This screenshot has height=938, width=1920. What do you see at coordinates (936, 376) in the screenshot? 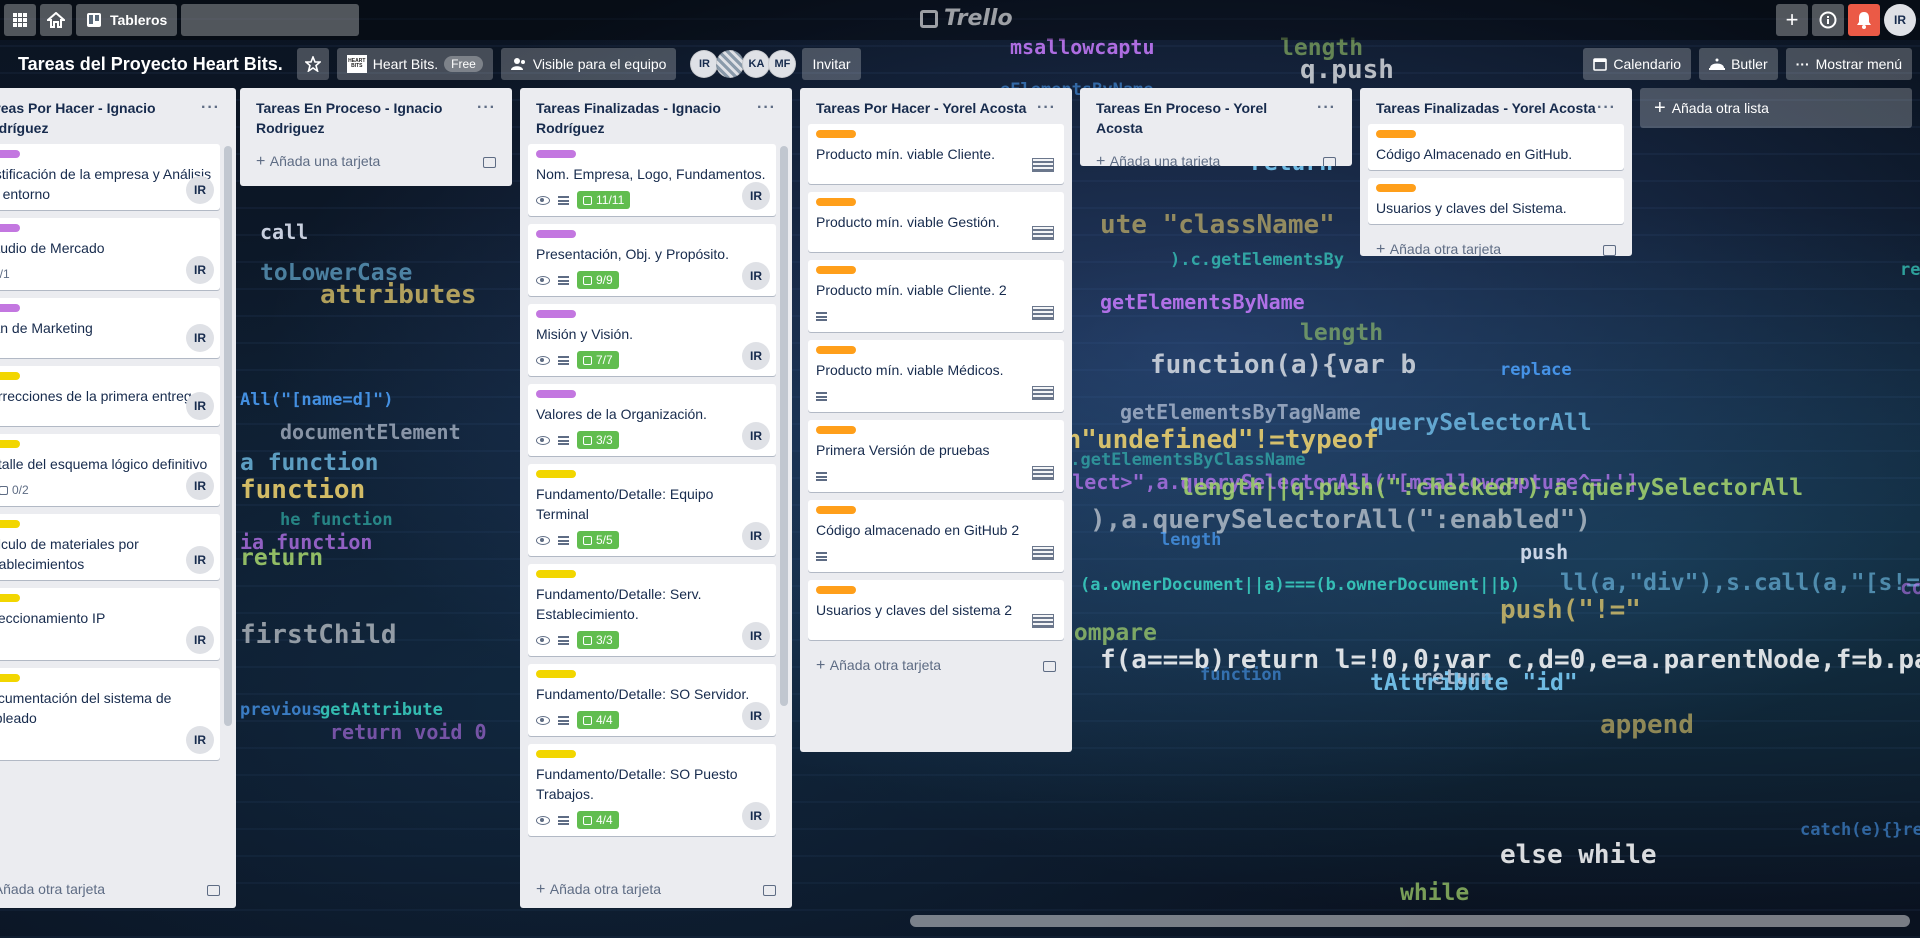
I see `card: Producto mín. viable Médicos.` at bounding box center [936, 376].